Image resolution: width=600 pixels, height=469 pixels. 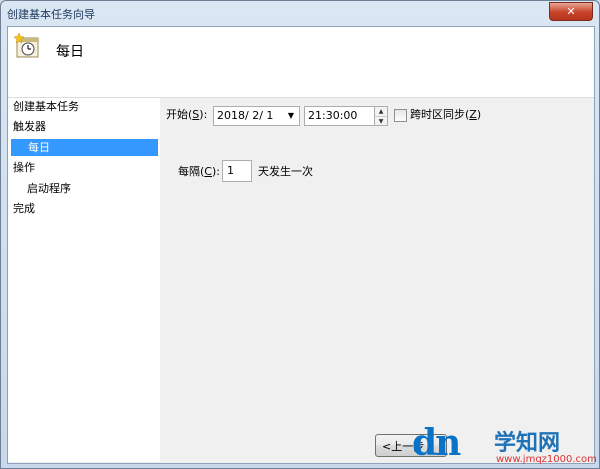 What do you see at coordinates (527, 443) in the screenshot?
I see `watermark-title: 学知网` at bounding box center [527, 443].